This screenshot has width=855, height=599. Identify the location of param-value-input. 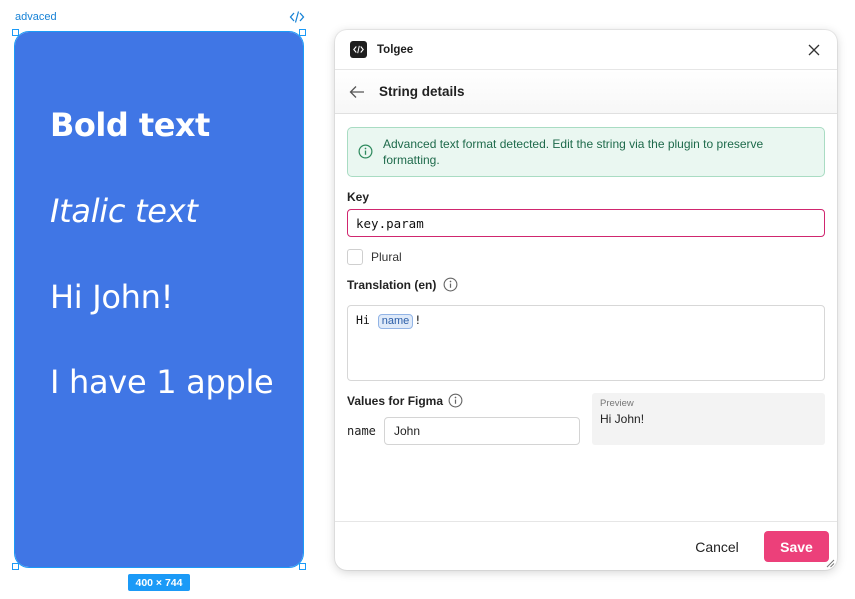
(482, 431).